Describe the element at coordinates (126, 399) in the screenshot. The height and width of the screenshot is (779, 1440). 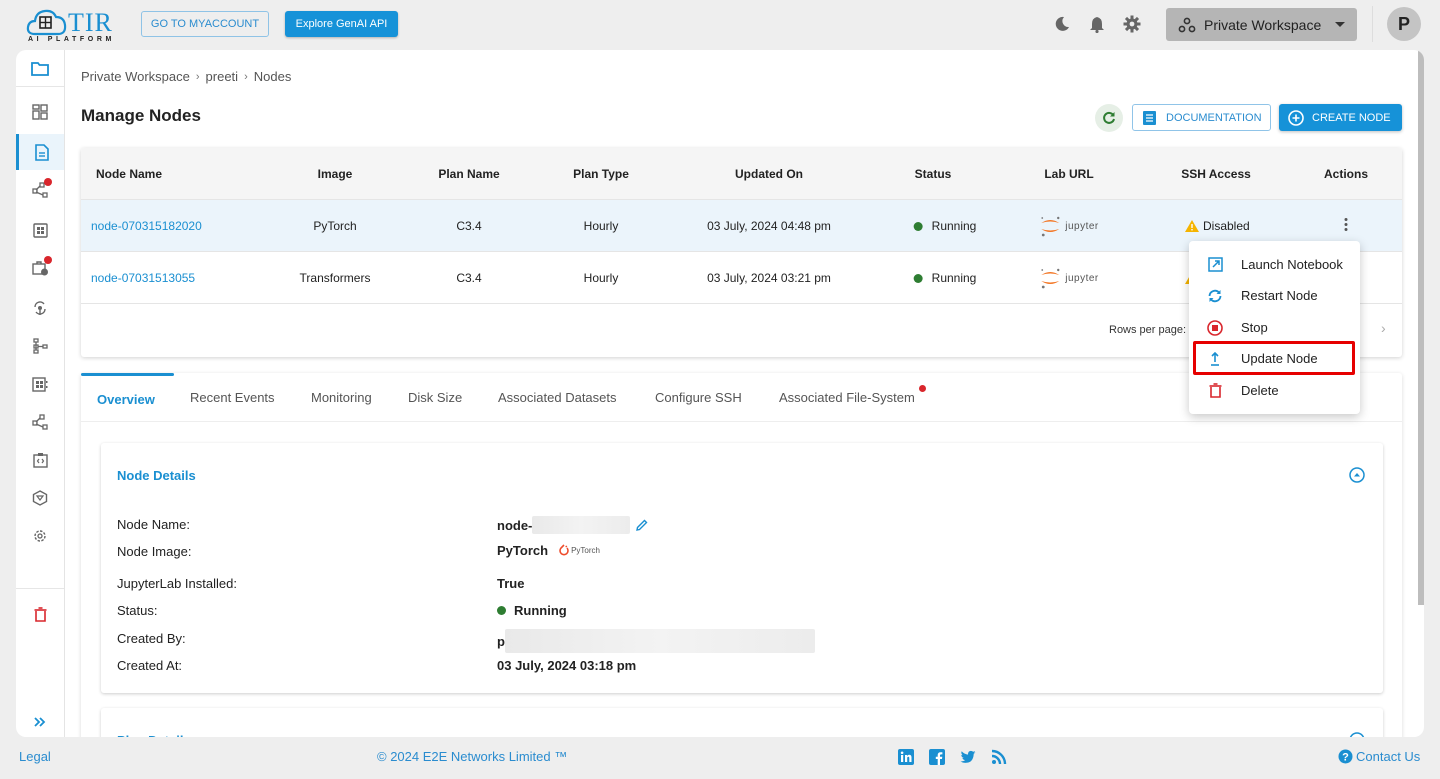
I see `tab-overview: Overview` at that location.